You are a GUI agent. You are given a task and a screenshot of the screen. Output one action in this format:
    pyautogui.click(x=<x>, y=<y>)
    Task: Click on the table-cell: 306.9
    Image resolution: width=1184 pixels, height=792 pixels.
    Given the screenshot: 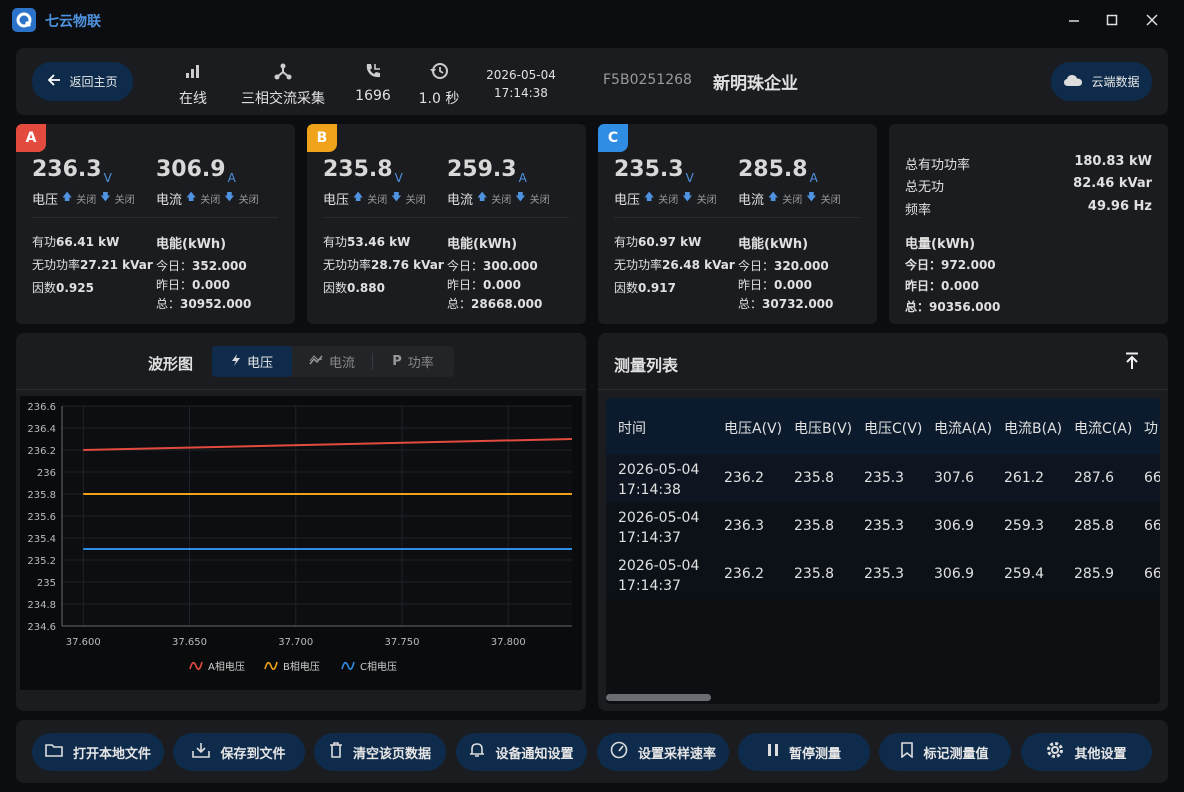 What is the action you would take?
    pyautogui.click(x=954, y=526)
    